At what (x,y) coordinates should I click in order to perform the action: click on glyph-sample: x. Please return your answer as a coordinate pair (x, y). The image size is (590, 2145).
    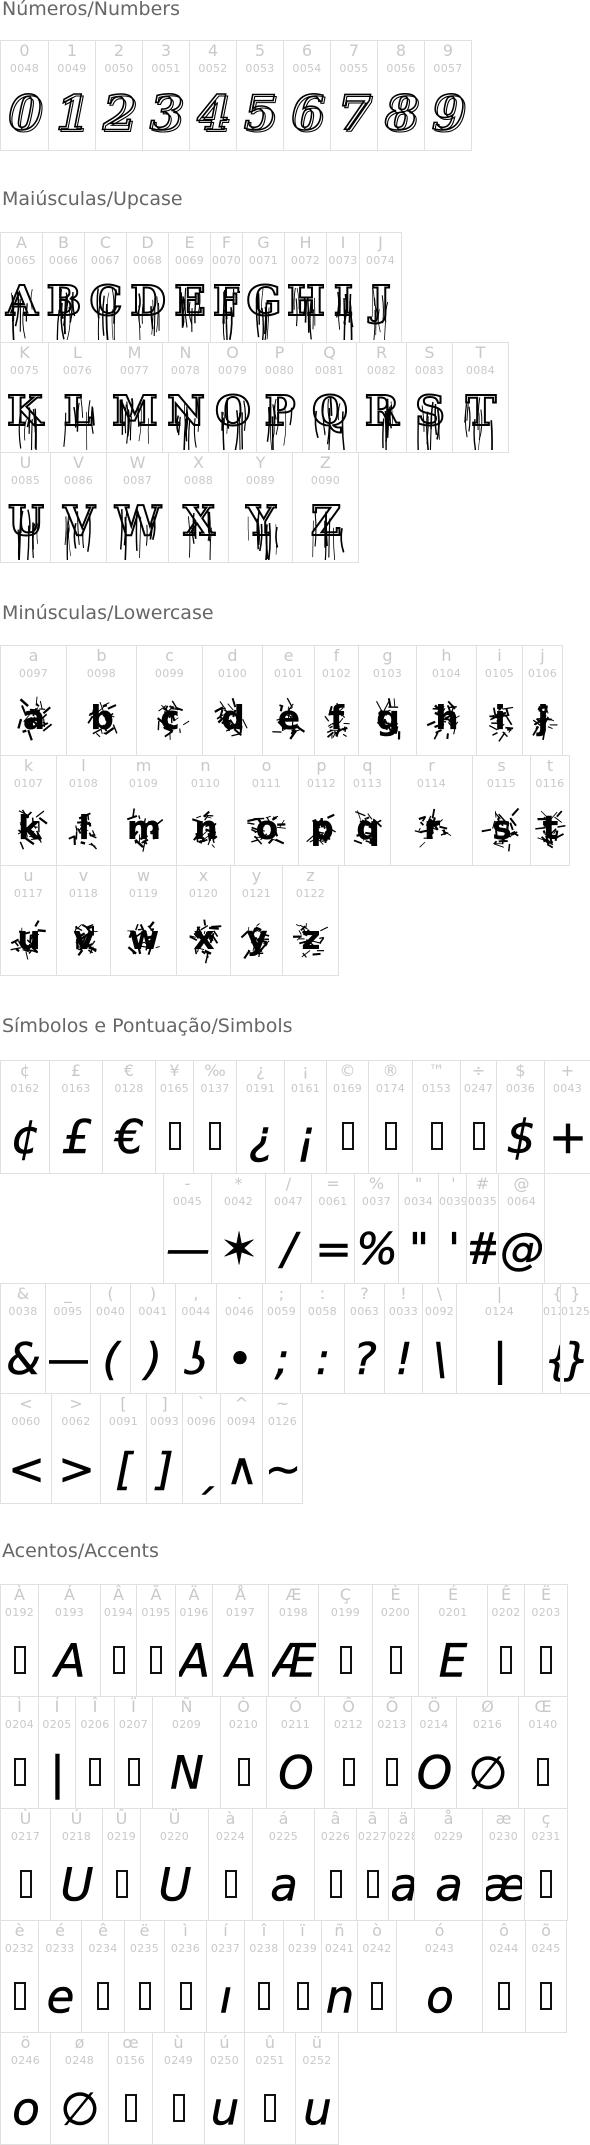
    Looking at the image, I should click on (203, 939).